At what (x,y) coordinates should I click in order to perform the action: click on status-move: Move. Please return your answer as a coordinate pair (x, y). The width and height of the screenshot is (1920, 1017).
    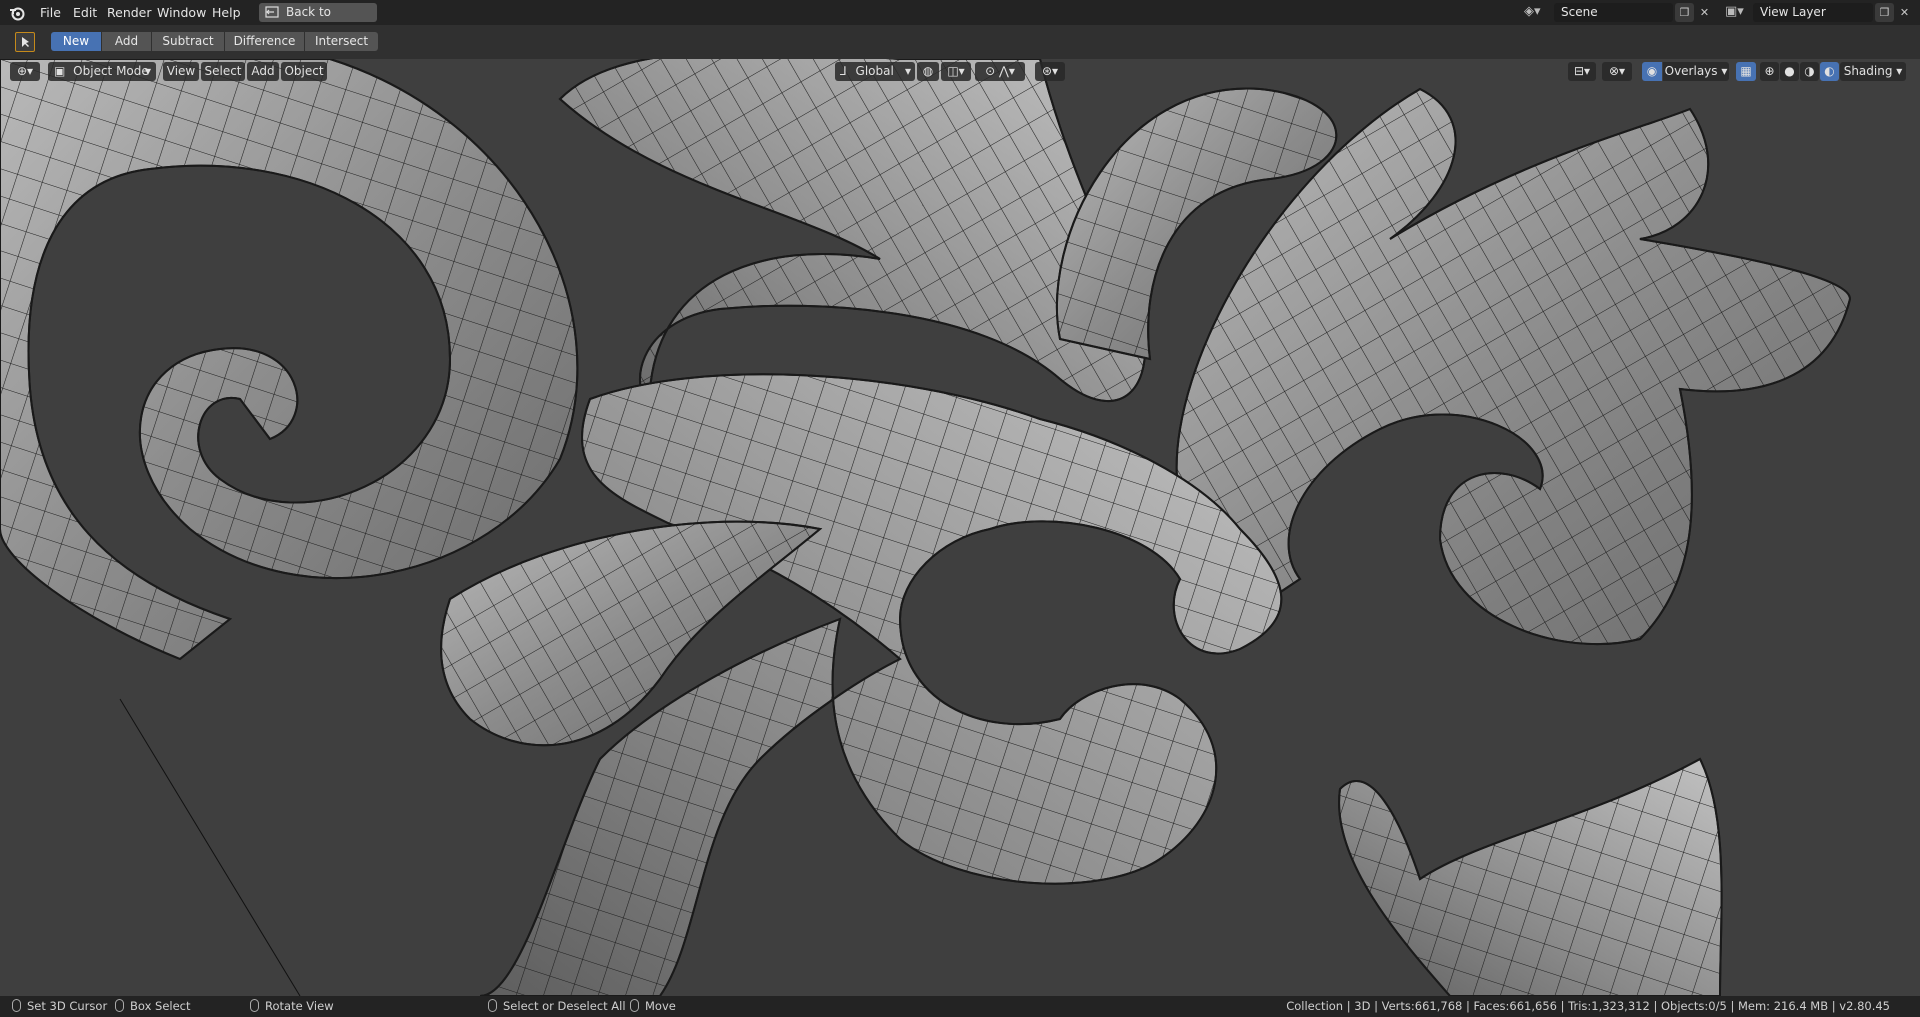
    Looking at the image, I should click on (653, 1006).